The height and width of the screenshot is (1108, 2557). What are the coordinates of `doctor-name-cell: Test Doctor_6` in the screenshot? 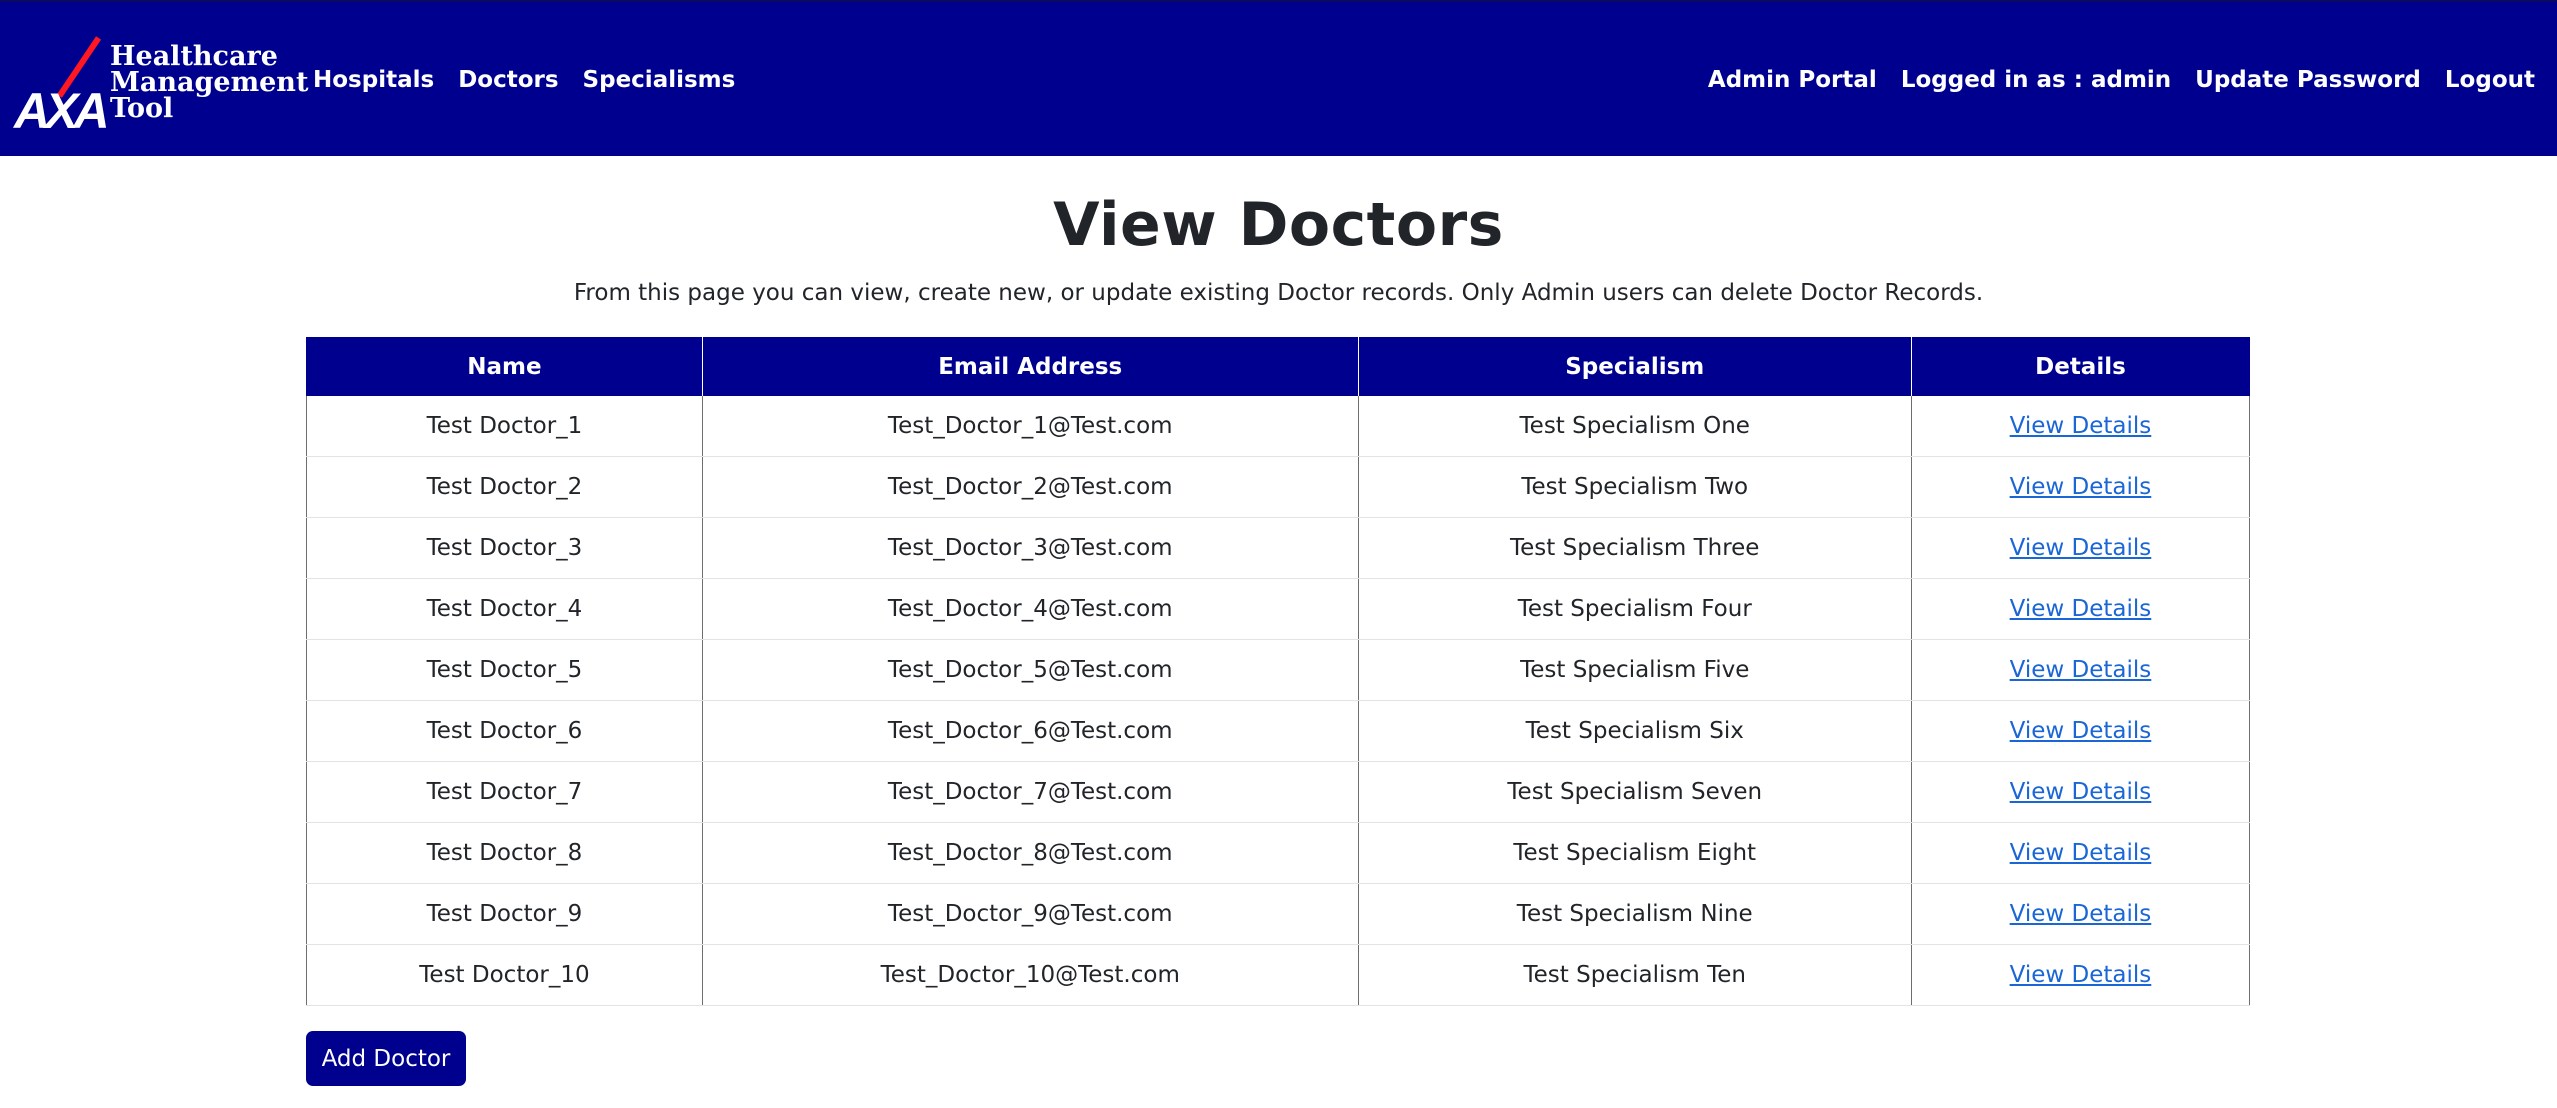 It's located at (504, 731).